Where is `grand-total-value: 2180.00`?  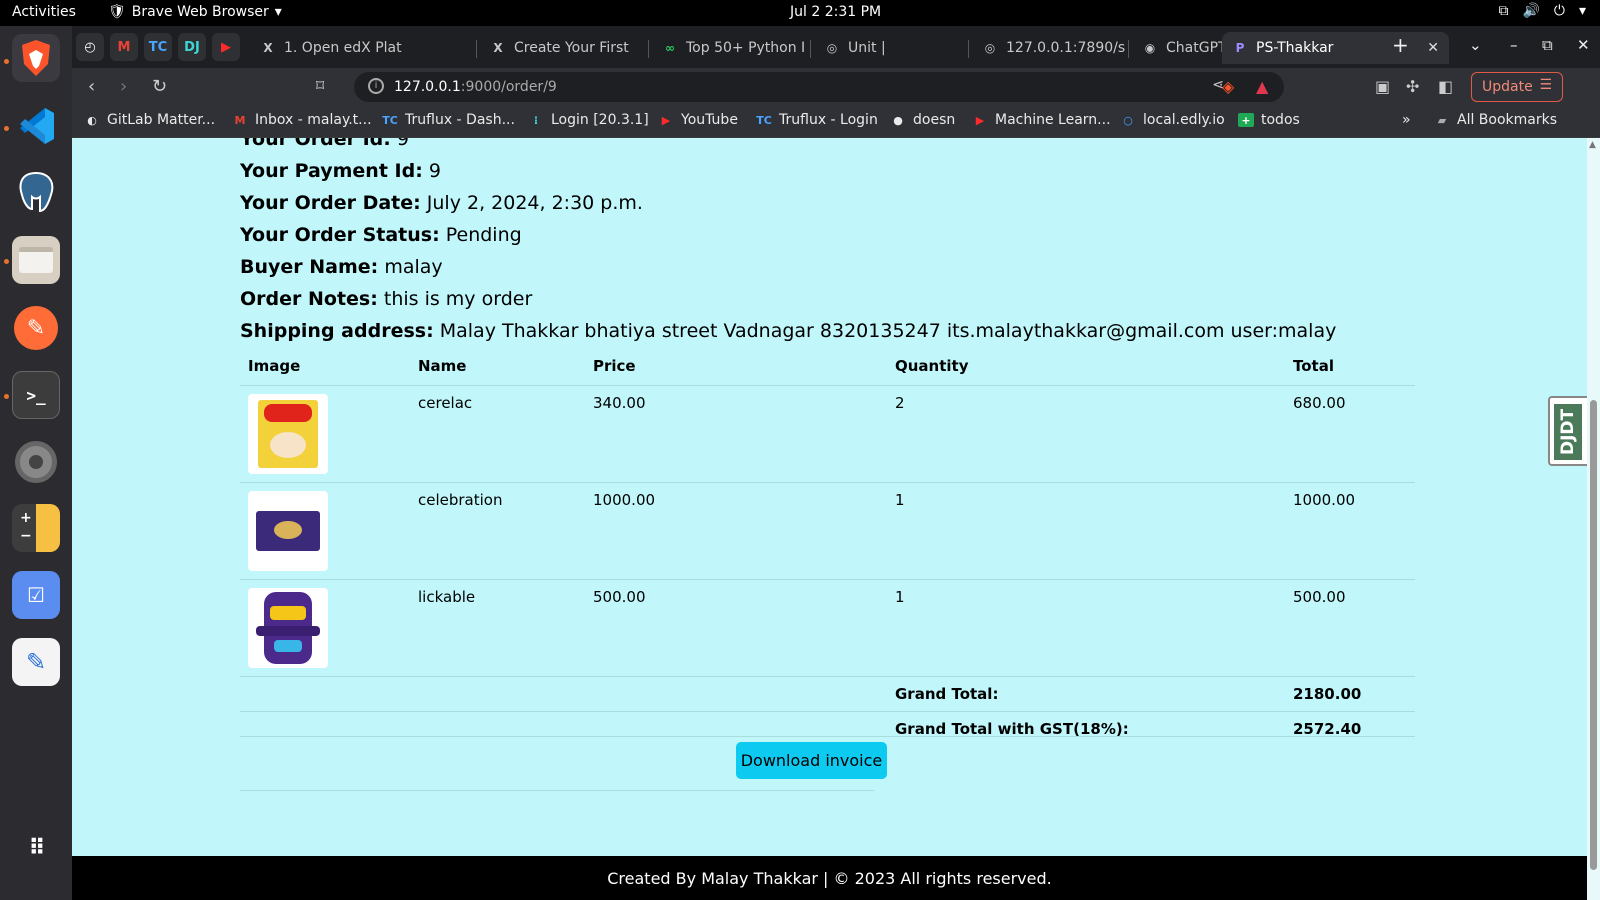
grand-total-value: 2180.00 is located at coordinates (1350, 693).